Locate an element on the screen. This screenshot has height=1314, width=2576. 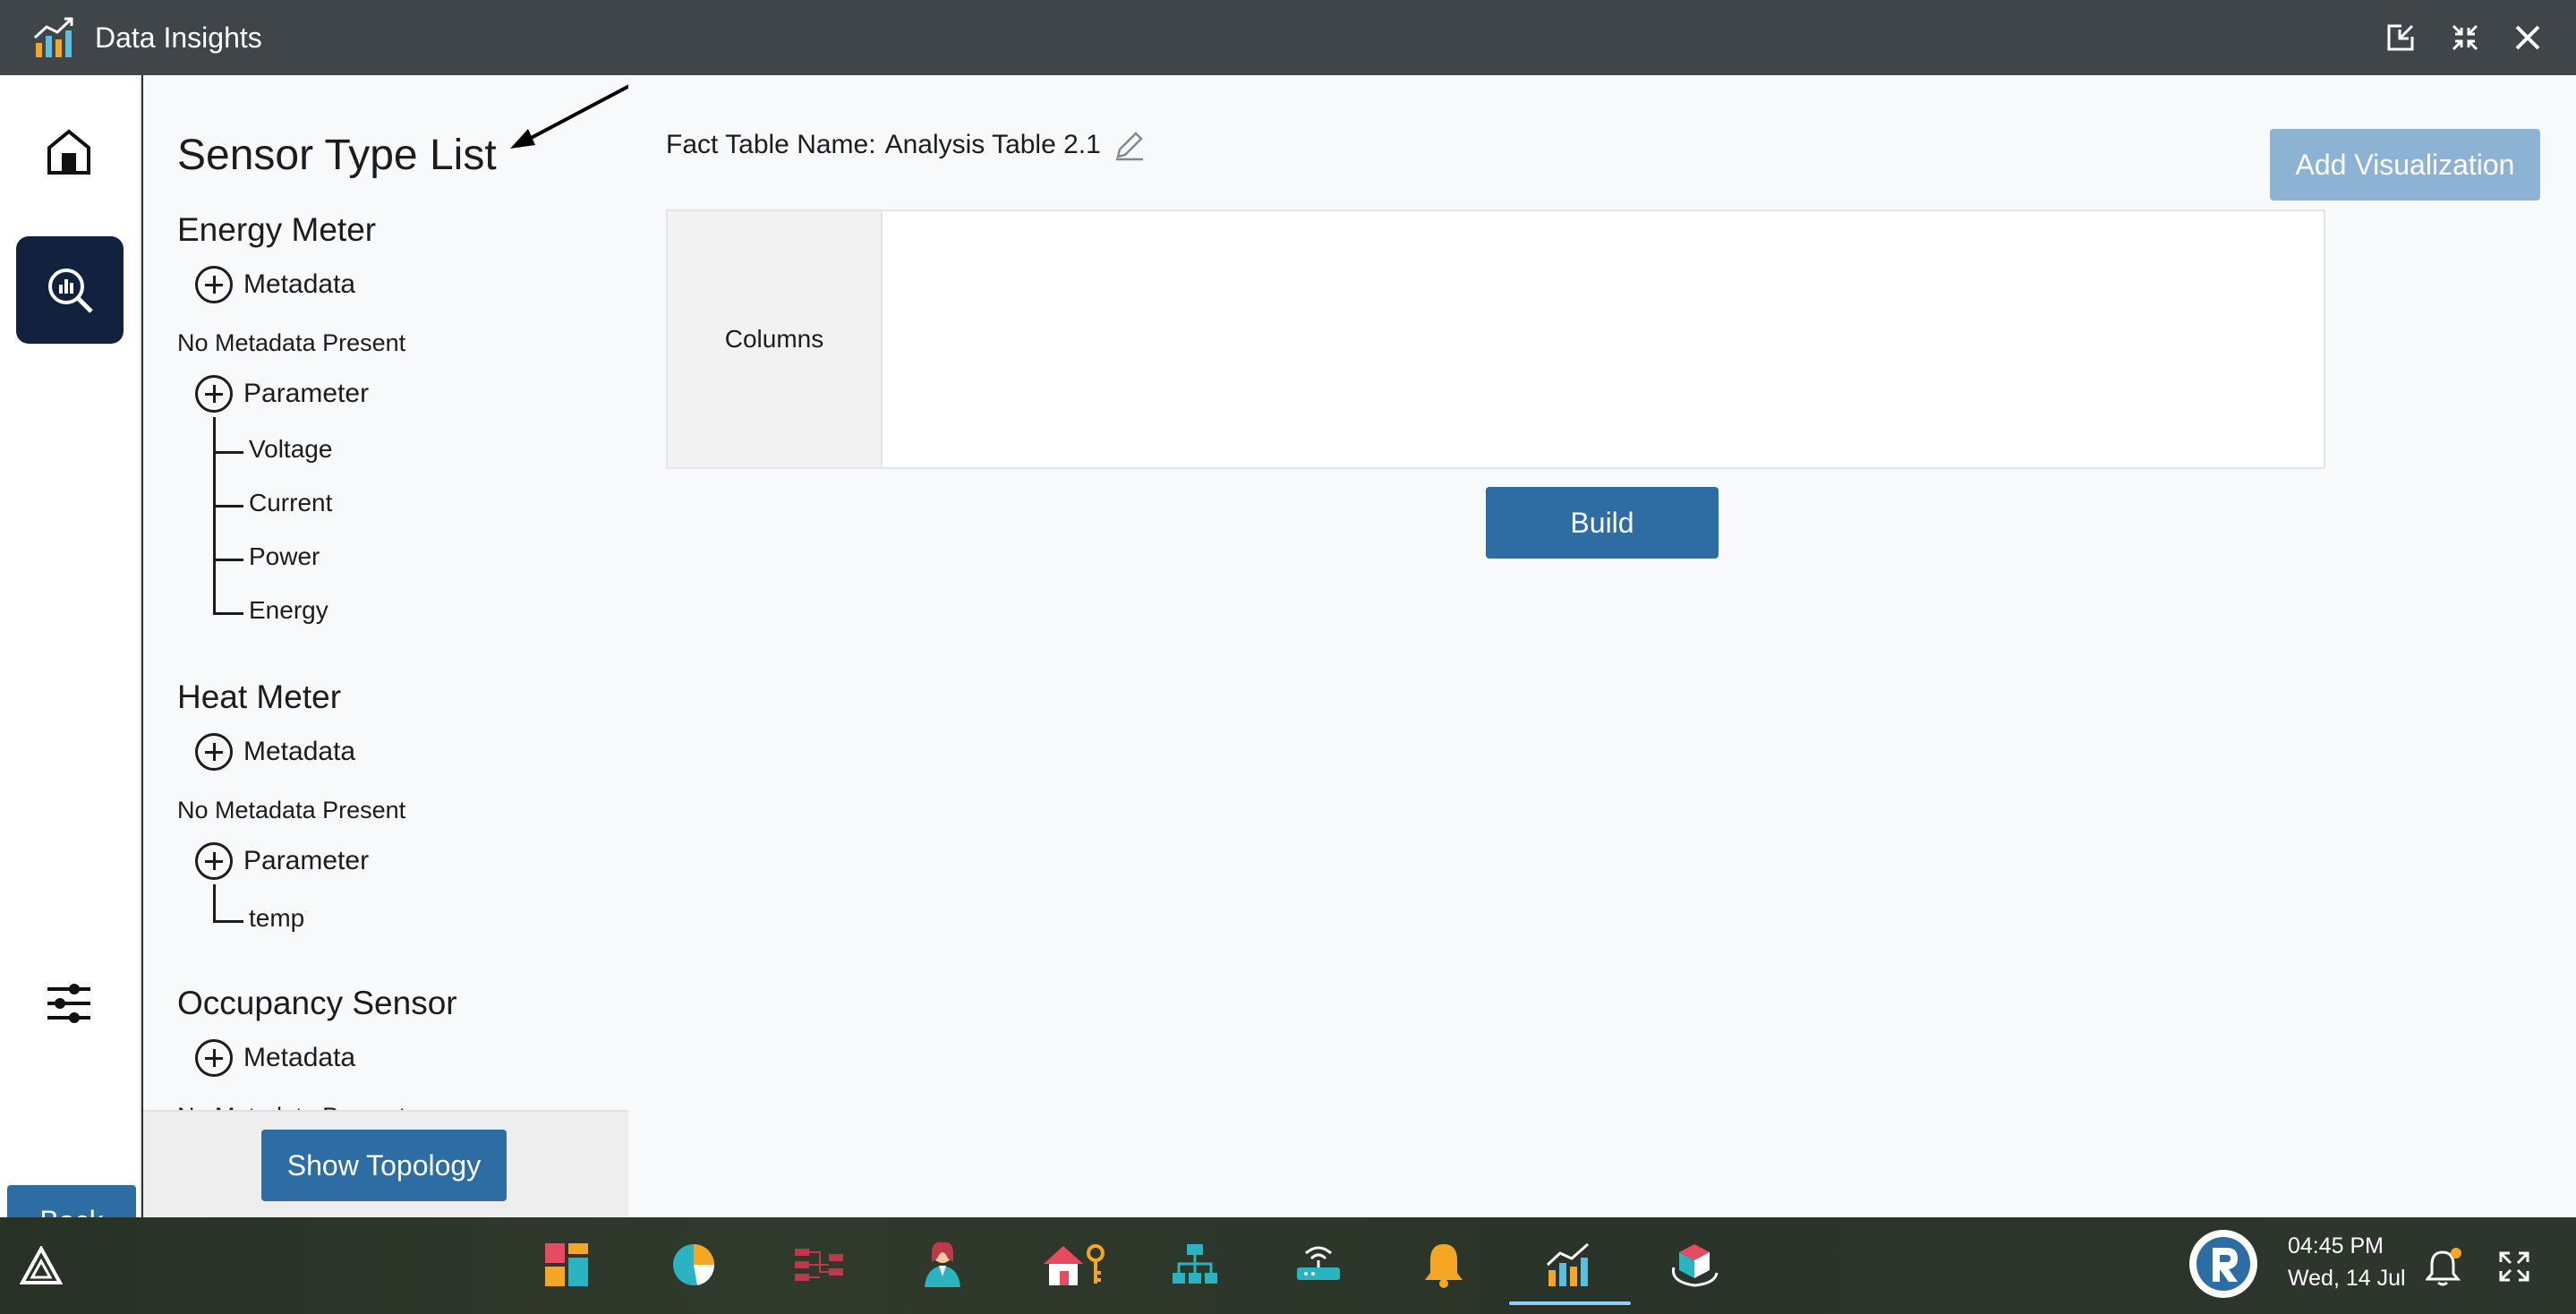
occupancy-sensor-metadata-node: Metadata is located at coordinates (275, 1058).